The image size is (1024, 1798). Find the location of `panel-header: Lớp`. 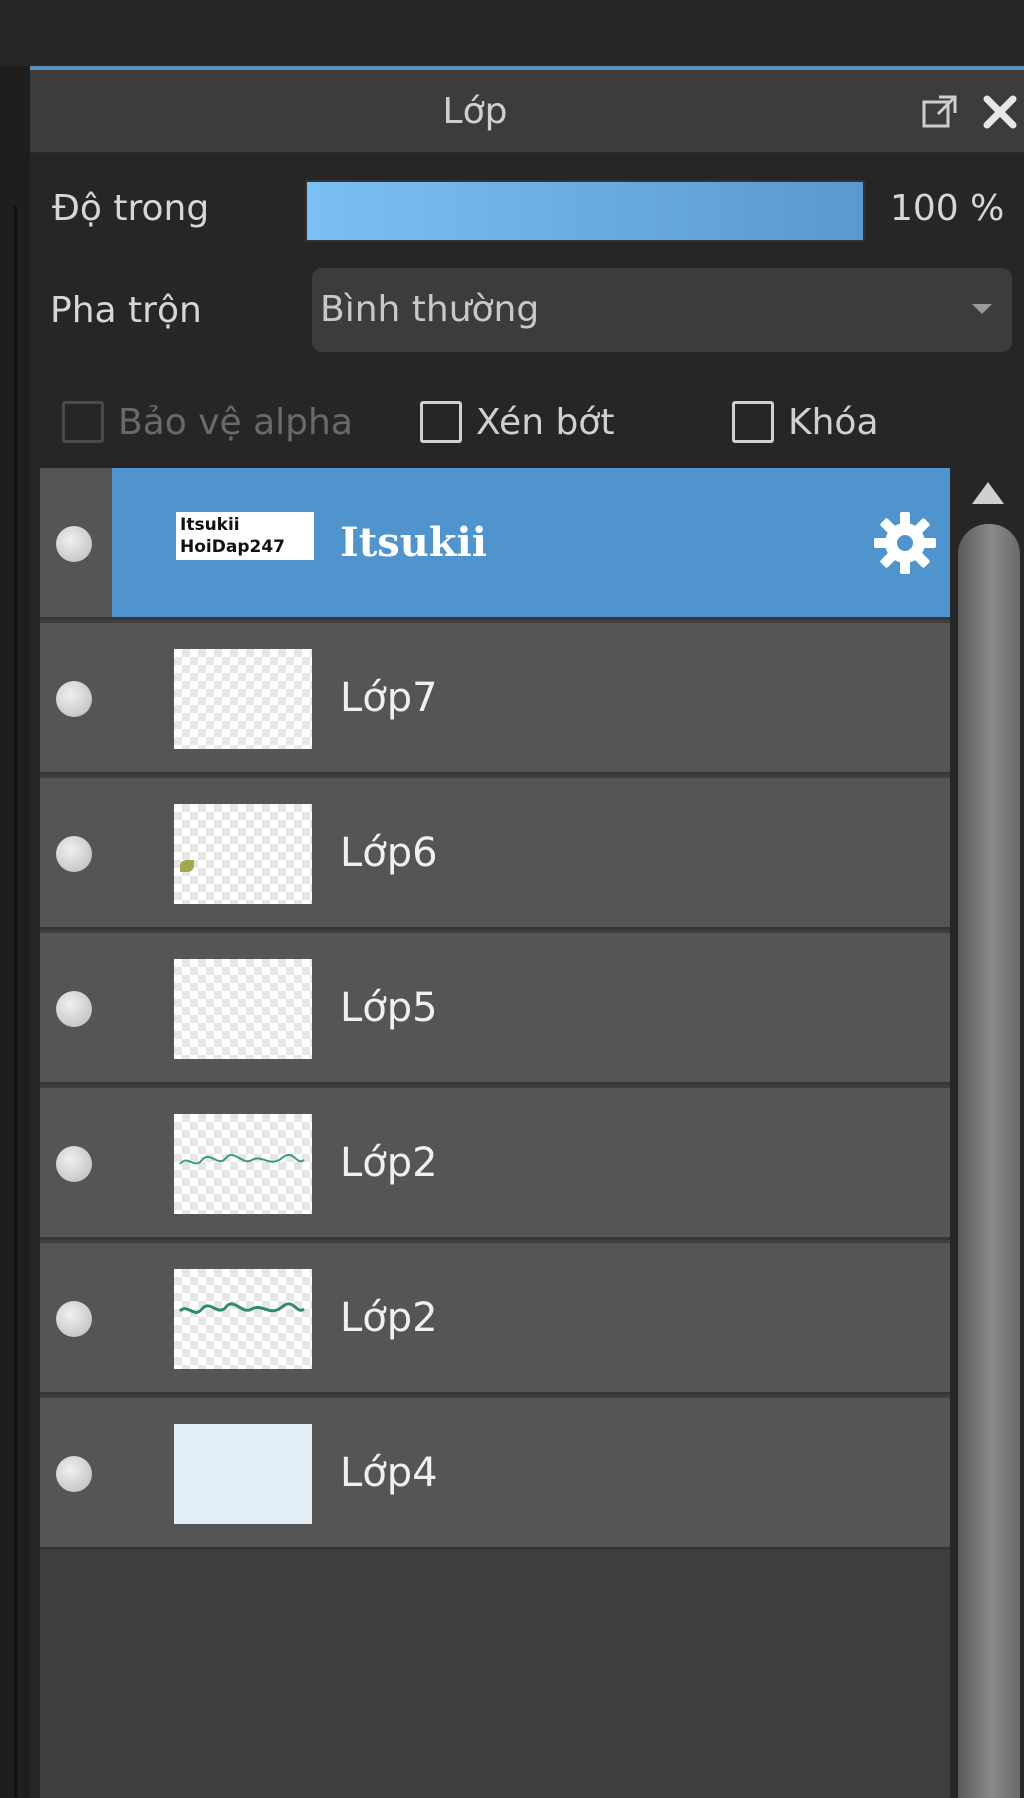

panel-header: Lớp is located at coordinates (527, 112).